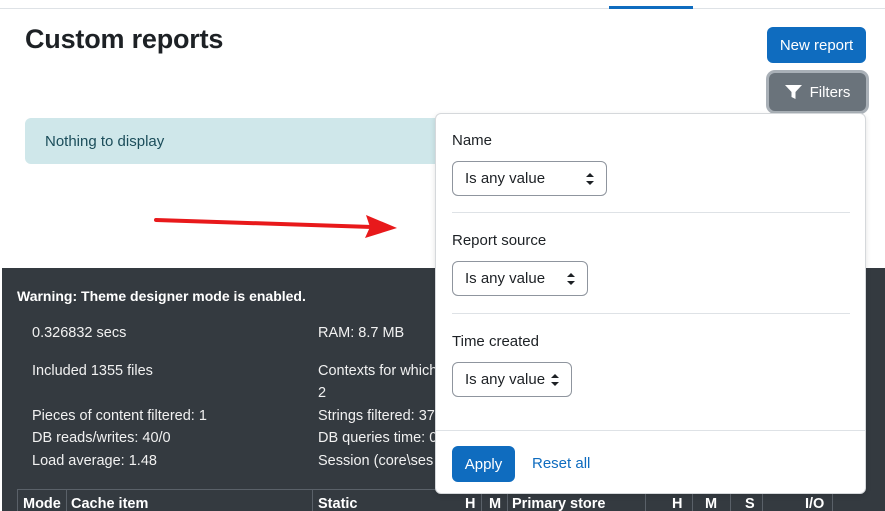 The height and width of the screenshot is (511, 885). I want to click on perf-pieces-filtered: Pieces of content filtered: 1, so click(119, 416).